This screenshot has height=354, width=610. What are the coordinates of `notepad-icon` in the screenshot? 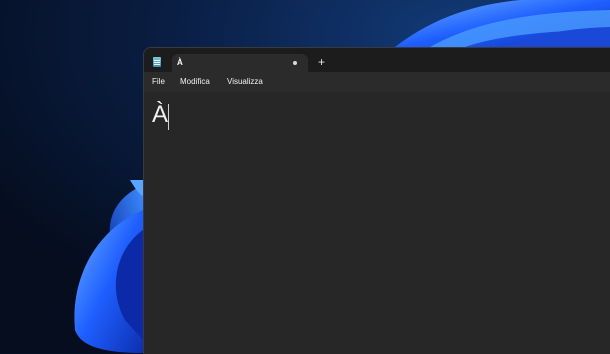 It's located at (157, 62).